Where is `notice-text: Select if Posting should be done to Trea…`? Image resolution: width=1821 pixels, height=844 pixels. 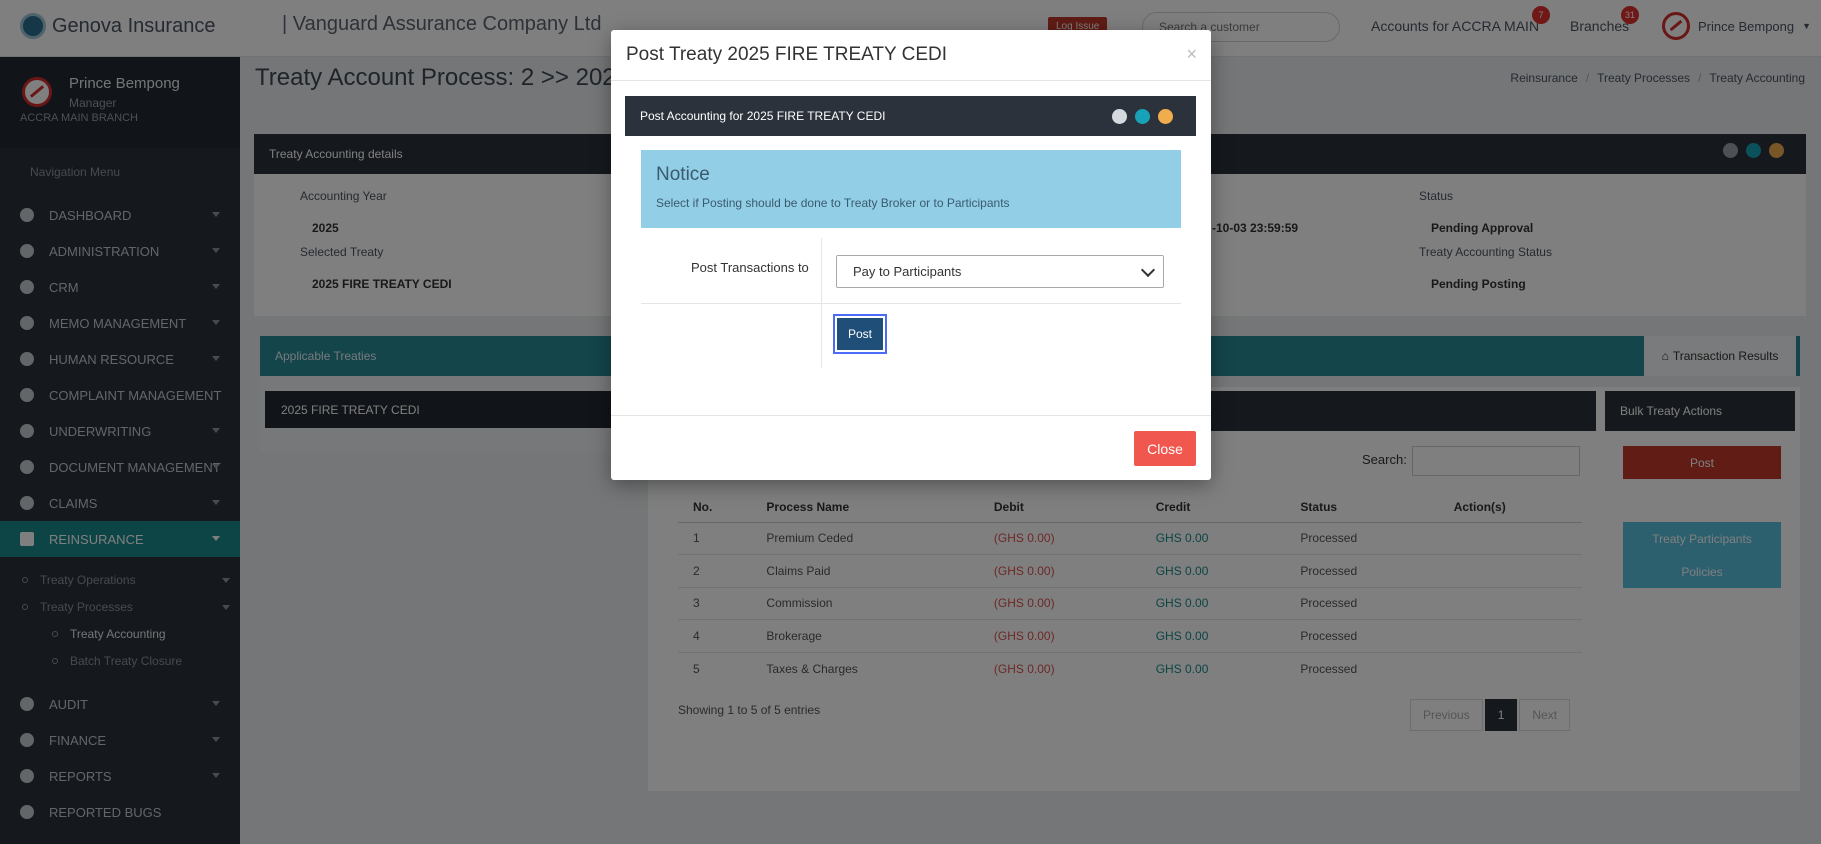 notice-text: Select if Posting should be done to Trea… is located at coordinates (833, 203).